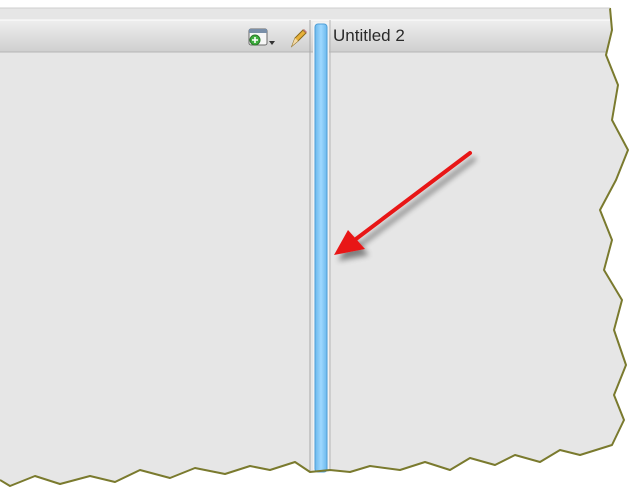  I want to click on document-title: Untitled 2, so click(369, 35).